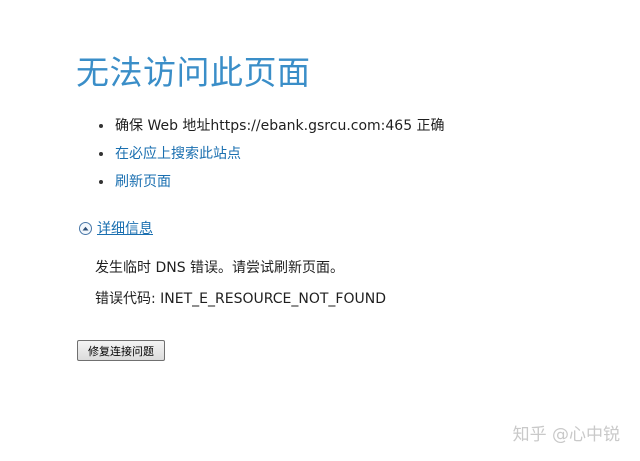  I want to click on search-bing-link: 在必应上搜索此站点, so click(178, 154).